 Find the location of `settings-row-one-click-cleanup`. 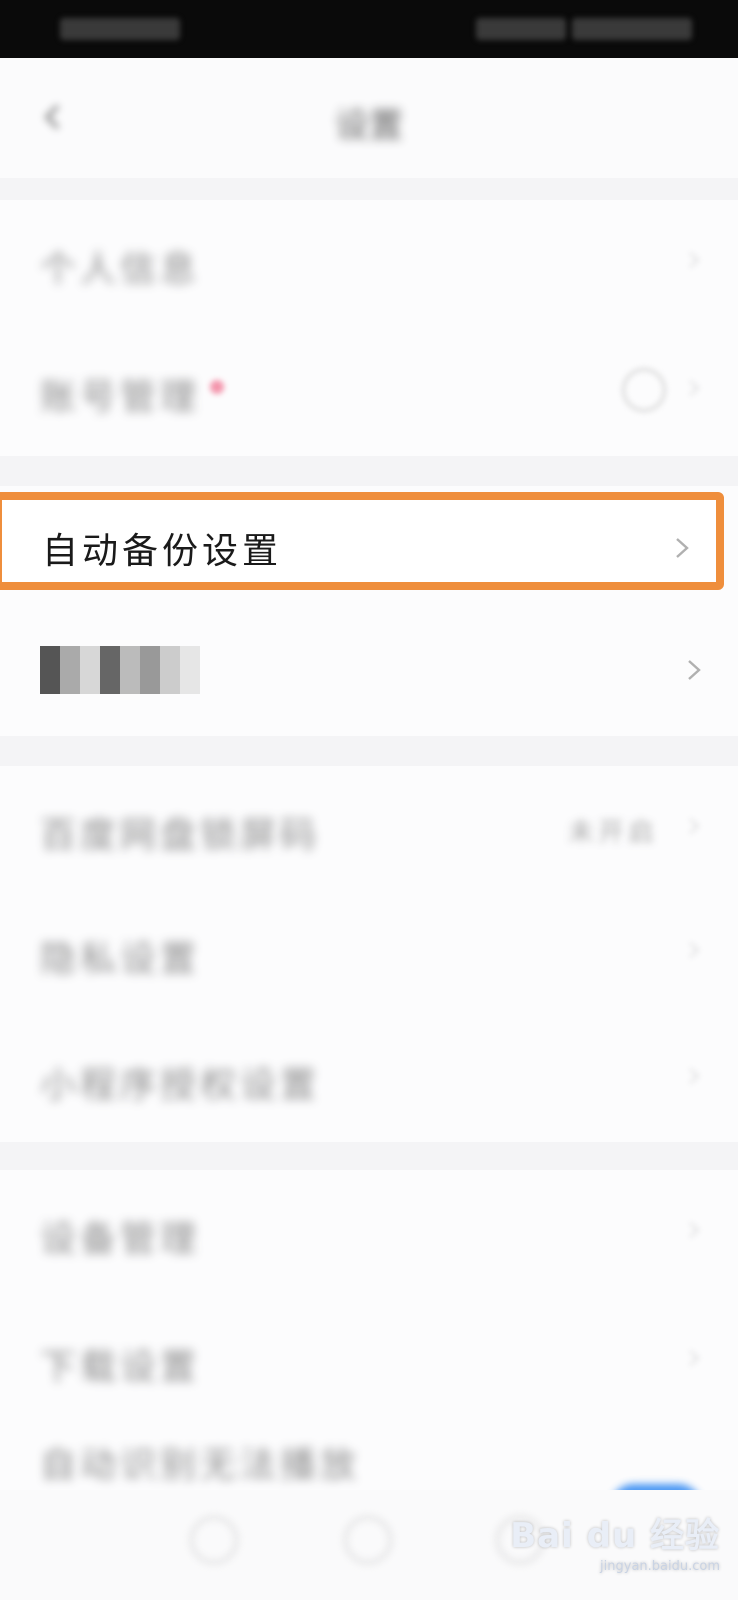

settings-row-one-click-cleanup is located at coordinates (369, 672).